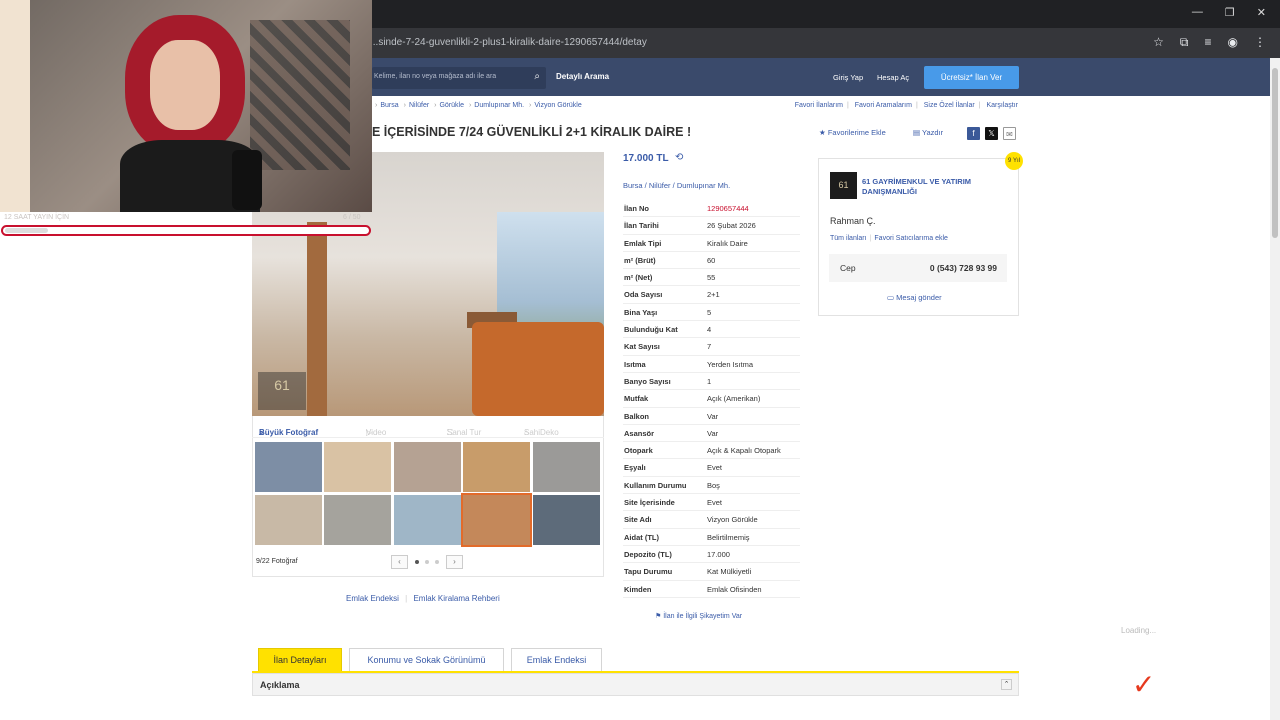 The height and width of the screenshot is (720, 1280). I want to click on location-district: Nilüfer, so click(660, 185).